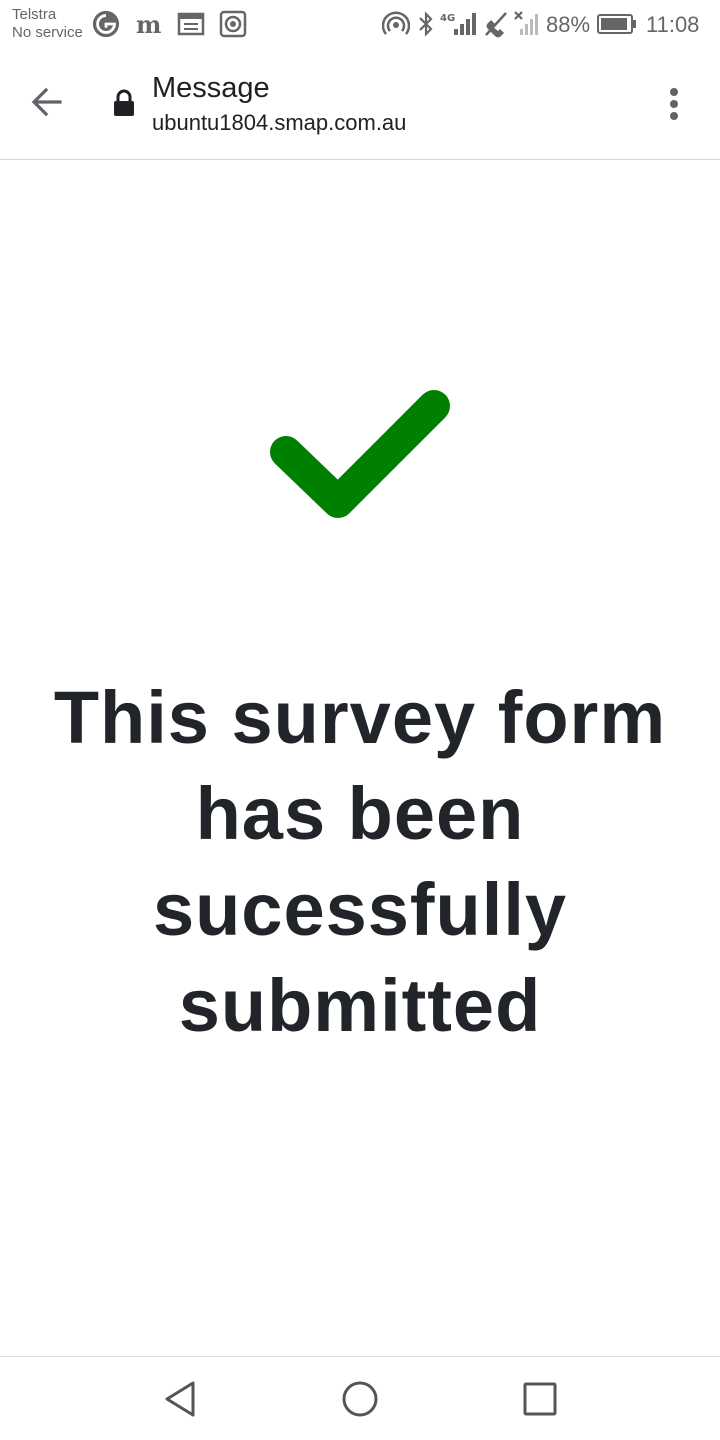  I want to click on no-signal-icon, so click(526, 23).